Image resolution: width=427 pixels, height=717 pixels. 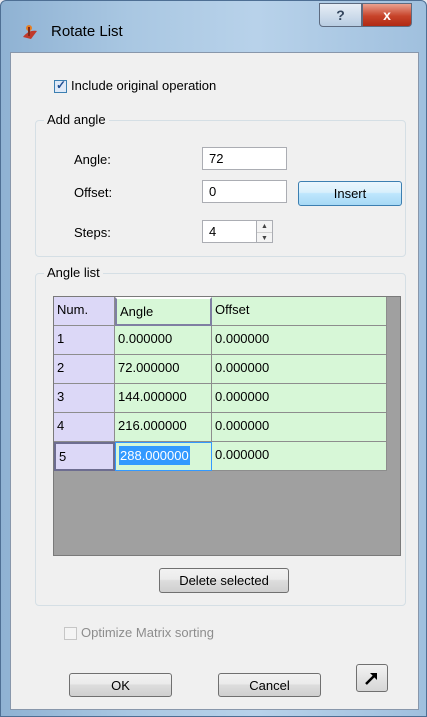 I want to click on help-icon: ?, so click(x=340, y=15).